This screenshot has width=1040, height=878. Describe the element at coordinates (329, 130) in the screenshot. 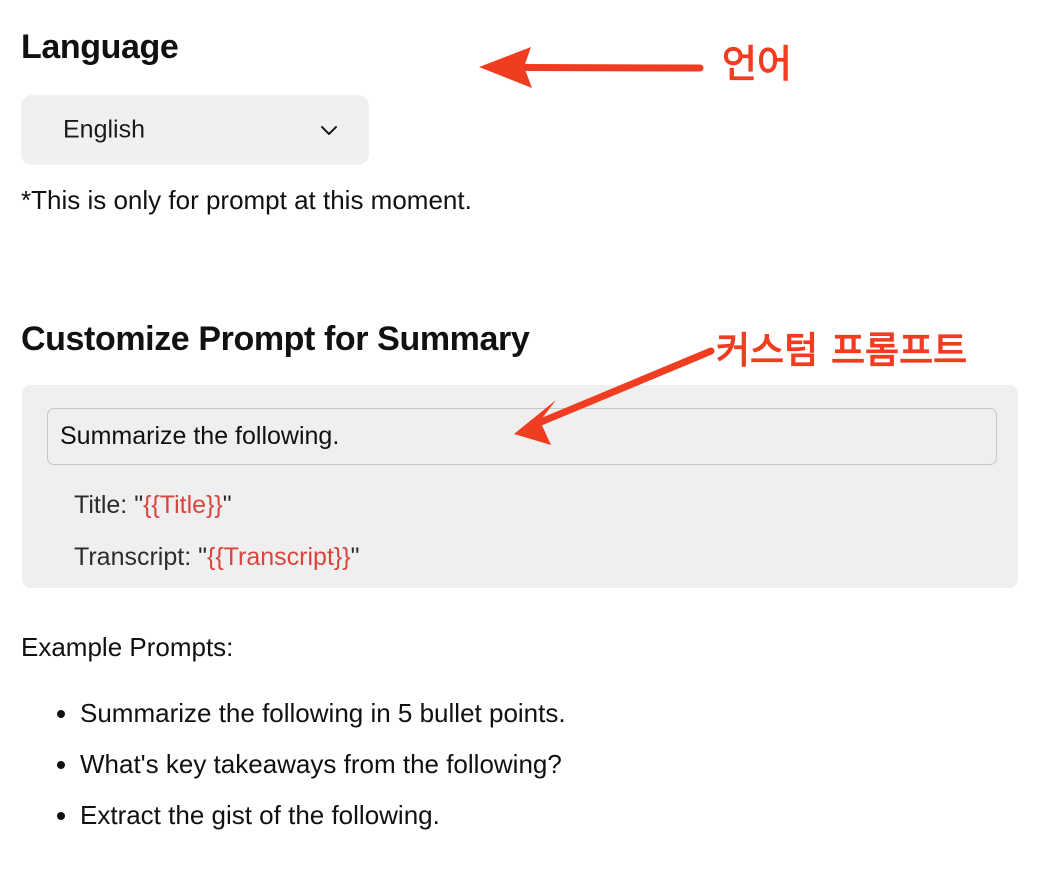

I see `chevron-down-icon` at that location.